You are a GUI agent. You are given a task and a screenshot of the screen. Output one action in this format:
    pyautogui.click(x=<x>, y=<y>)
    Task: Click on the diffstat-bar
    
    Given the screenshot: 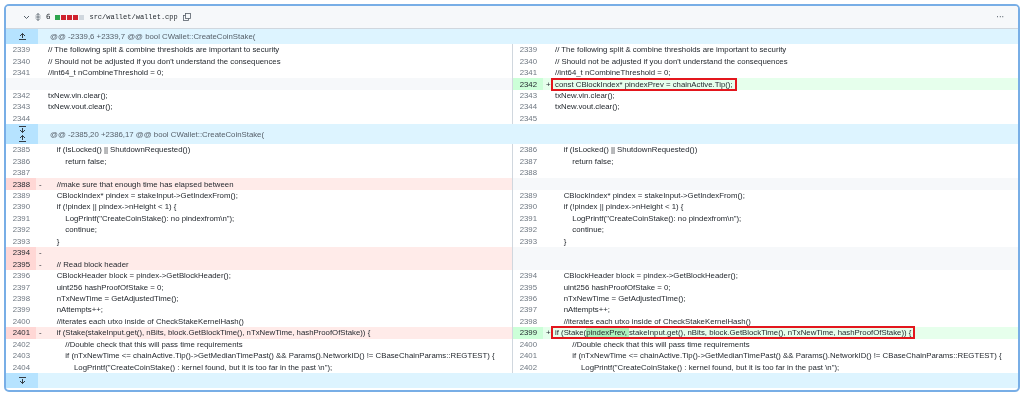 What is the action you would take?
    pyautogui.click(x=70, y=17)
    